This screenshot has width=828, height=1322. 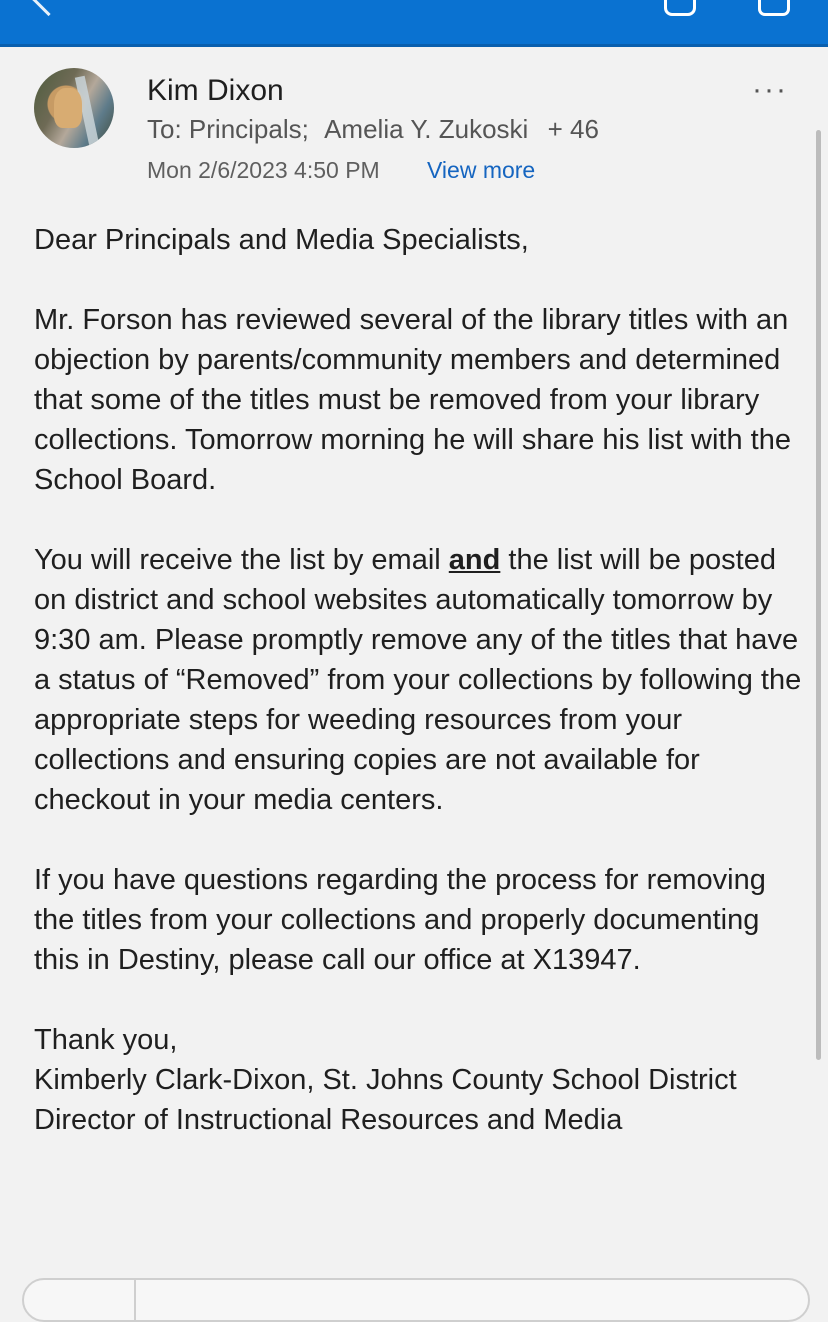 What do you see at coordinates (818, 595) in the screenshot?
I see `scrollbar` at bounding box center [818, 595].